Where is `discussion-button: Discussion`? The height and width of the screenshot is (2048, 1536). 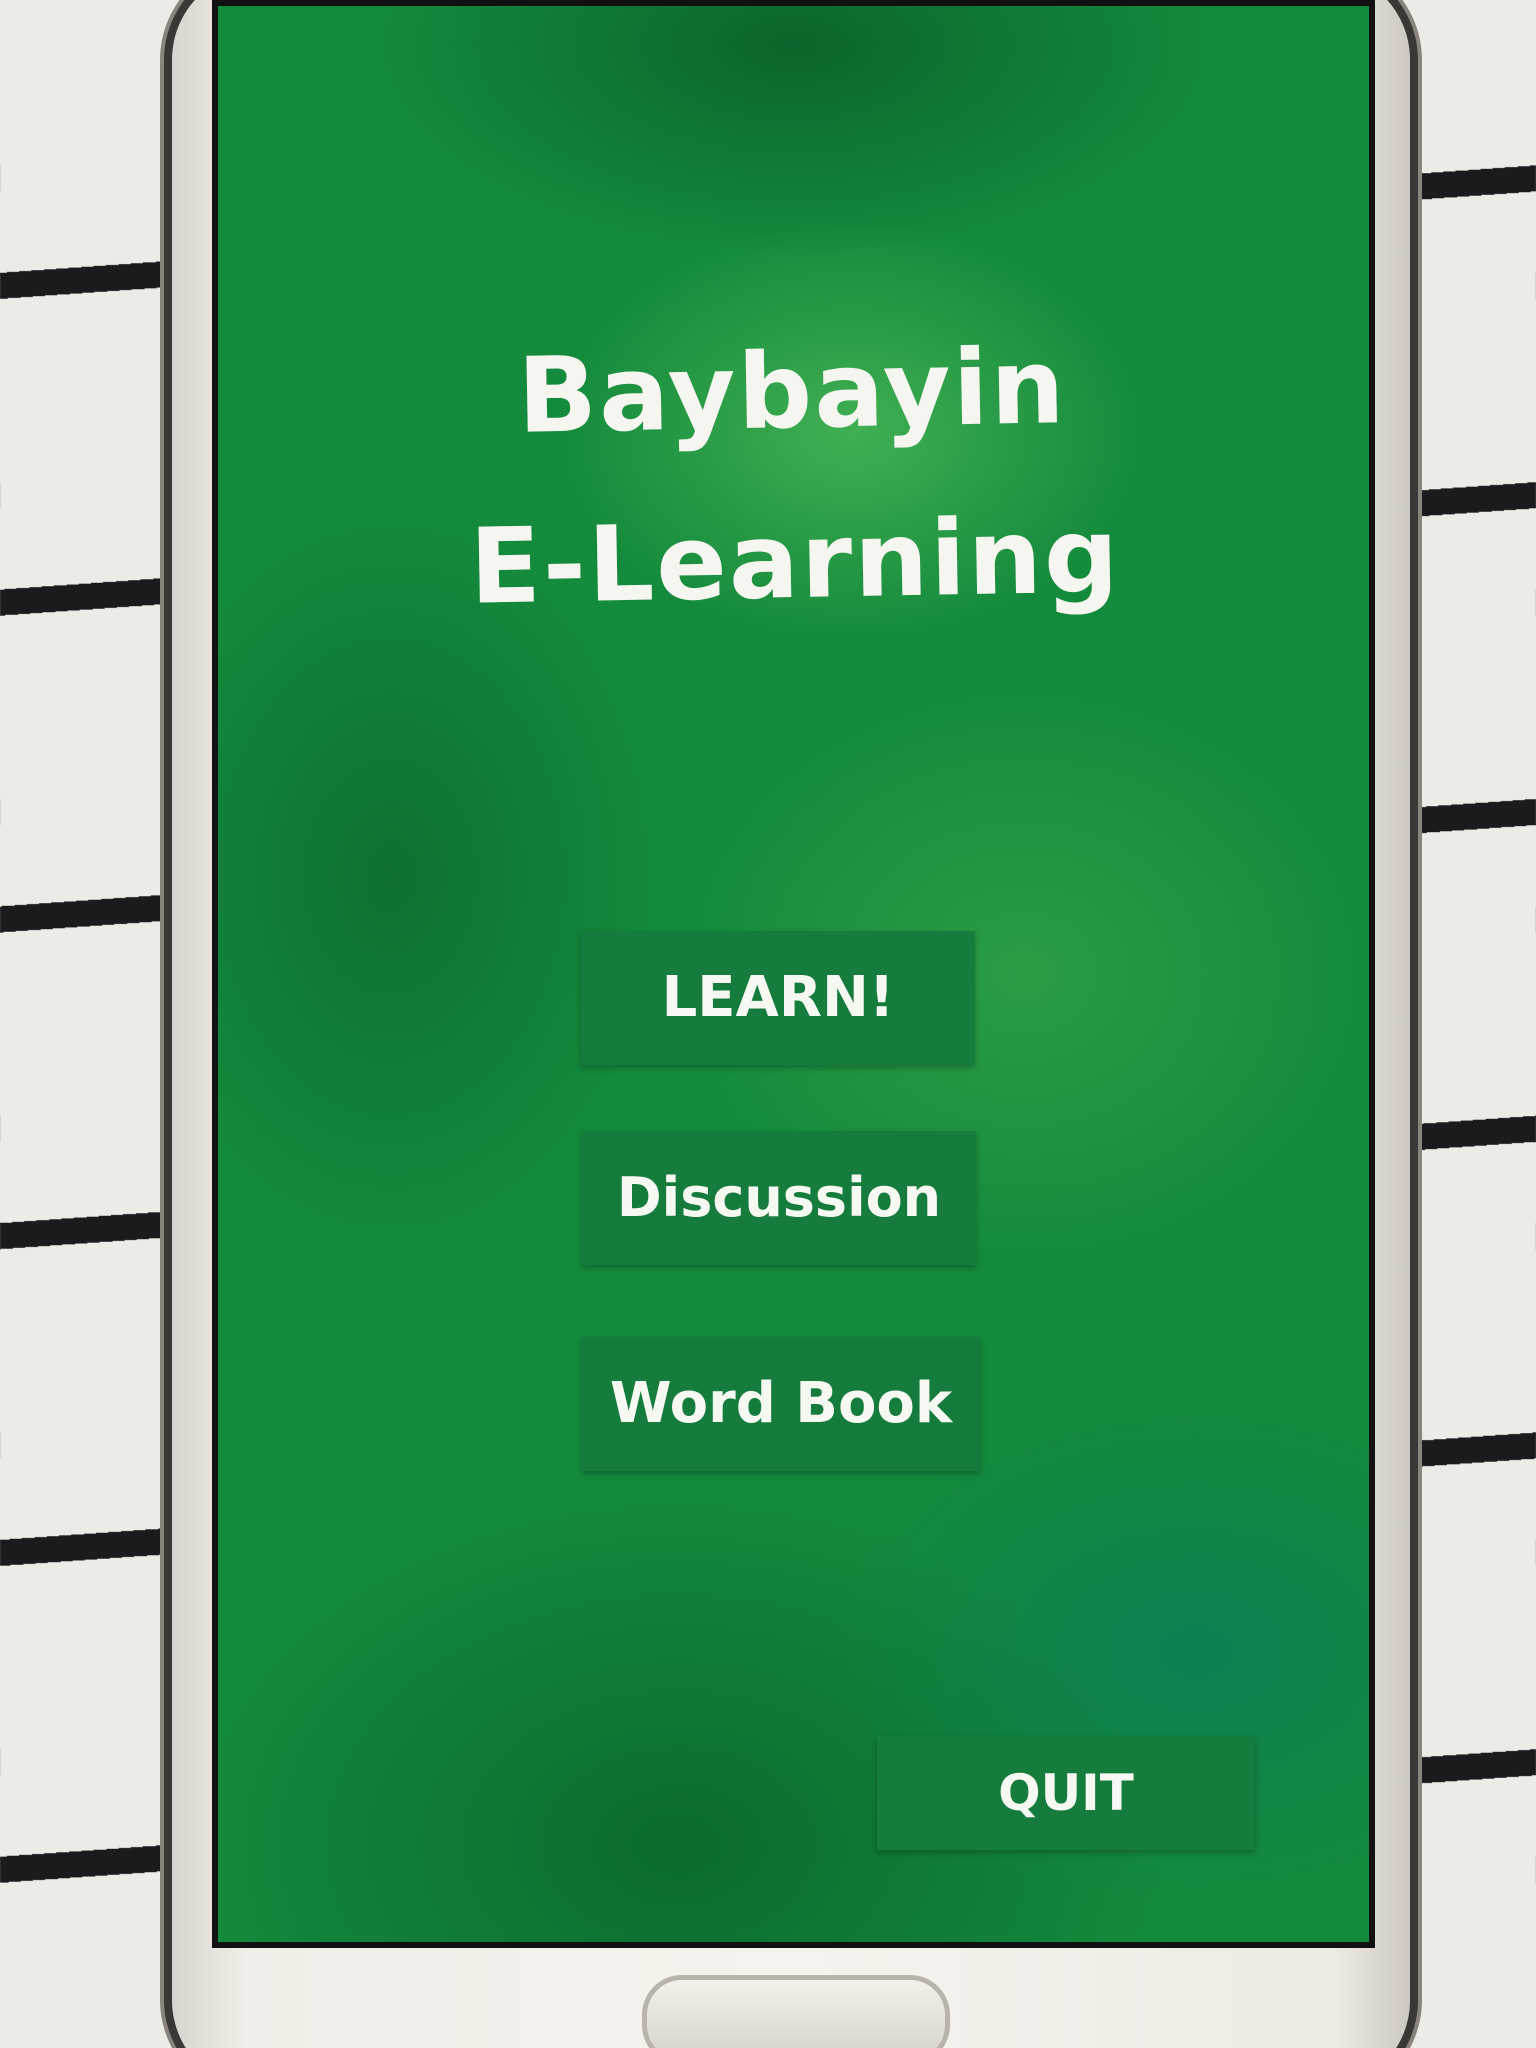
discussion-button: Discussion is located at coordinates (779, 1198).